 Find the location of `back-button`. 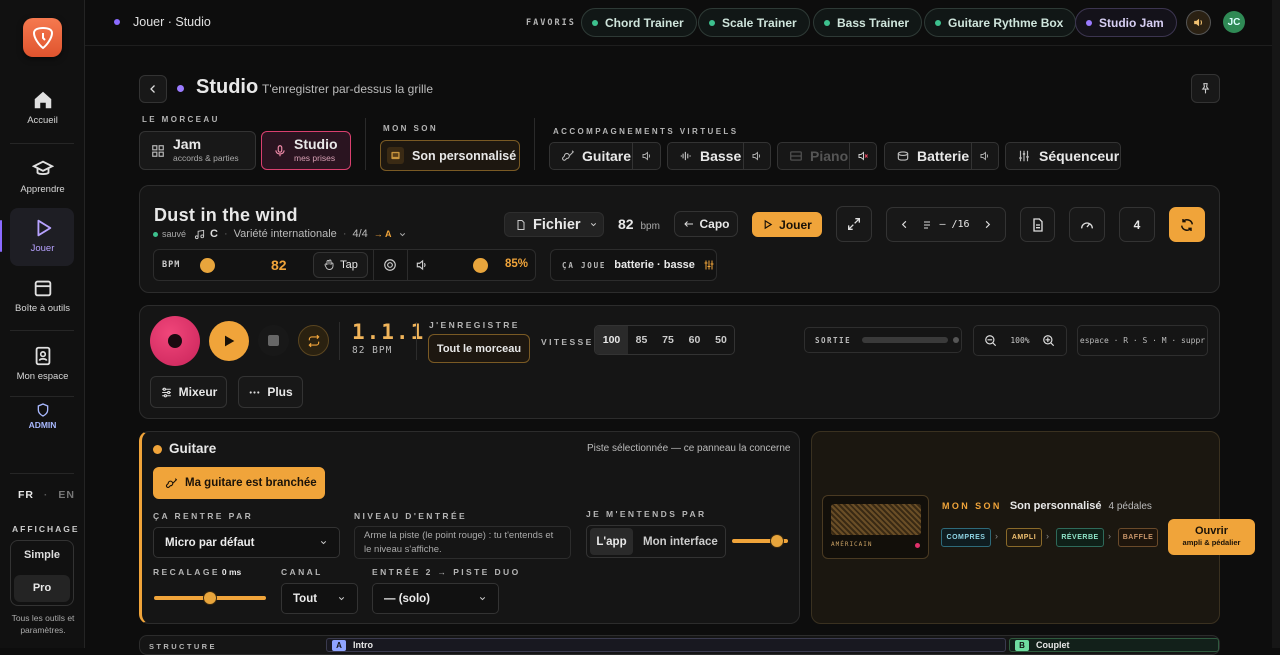

back-button is located at coordinates (153, 89).